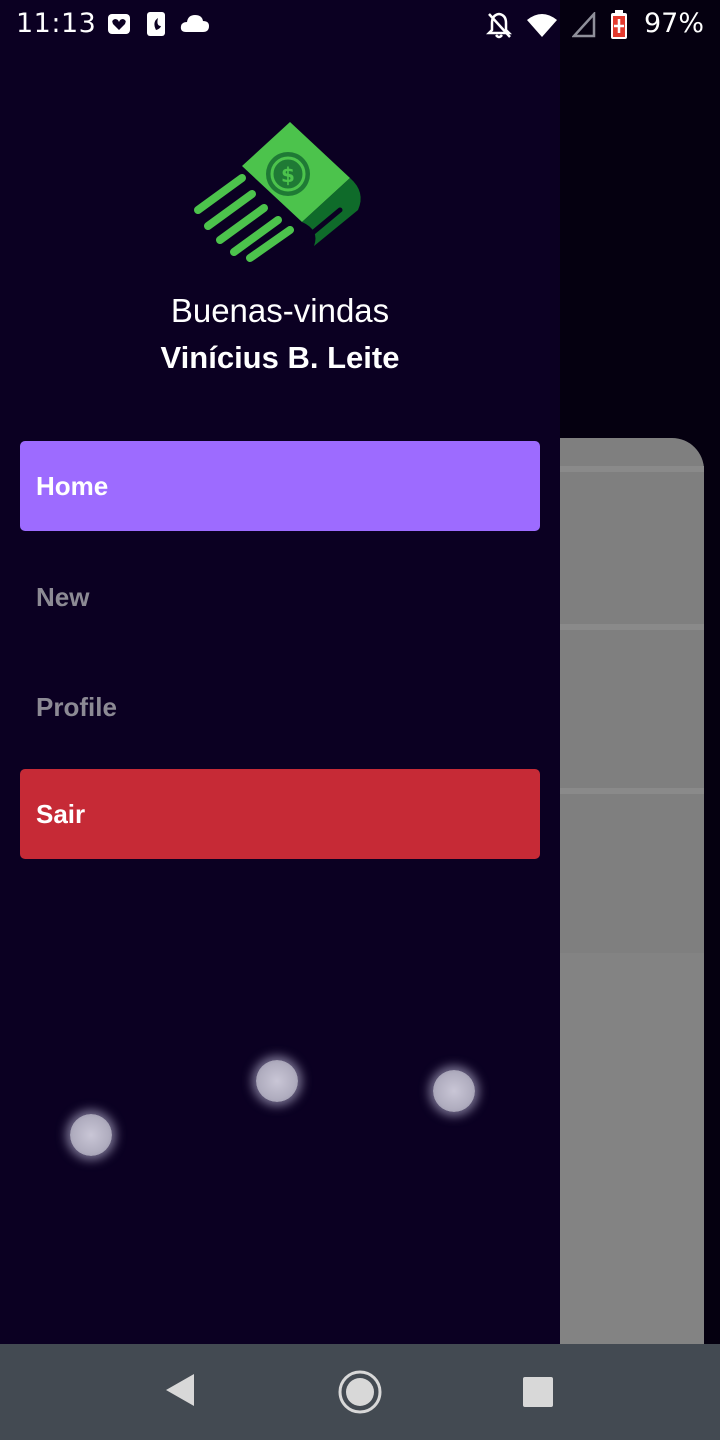 This screenshot has width=720, height=1440. What do you see at coordinates (61, 813) in the screenshot?
I see `menu-item-label: Sair` at bounding box center [61, 813].